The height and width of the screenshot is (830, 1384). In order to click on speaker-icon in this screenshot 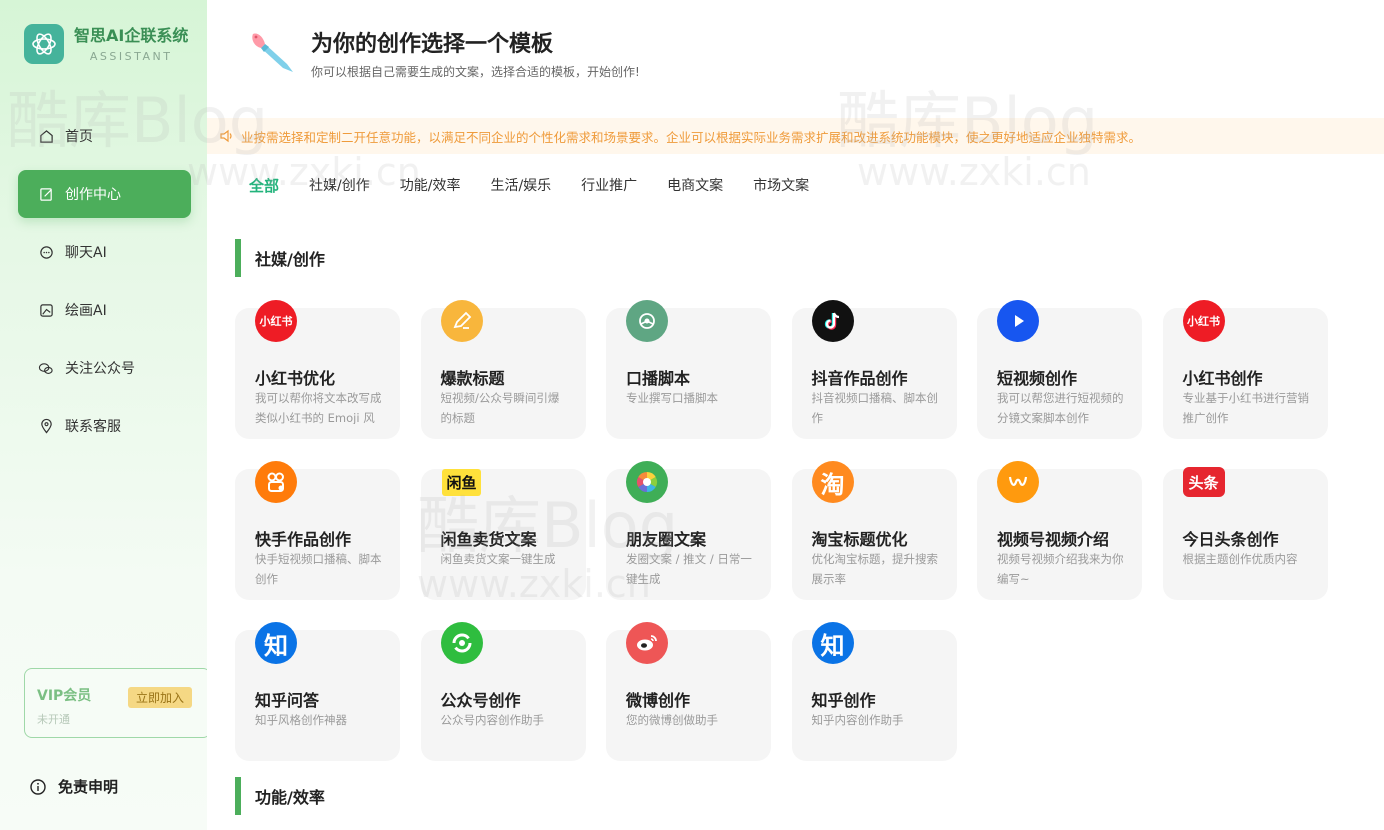, I will do `click(227, 136)`.